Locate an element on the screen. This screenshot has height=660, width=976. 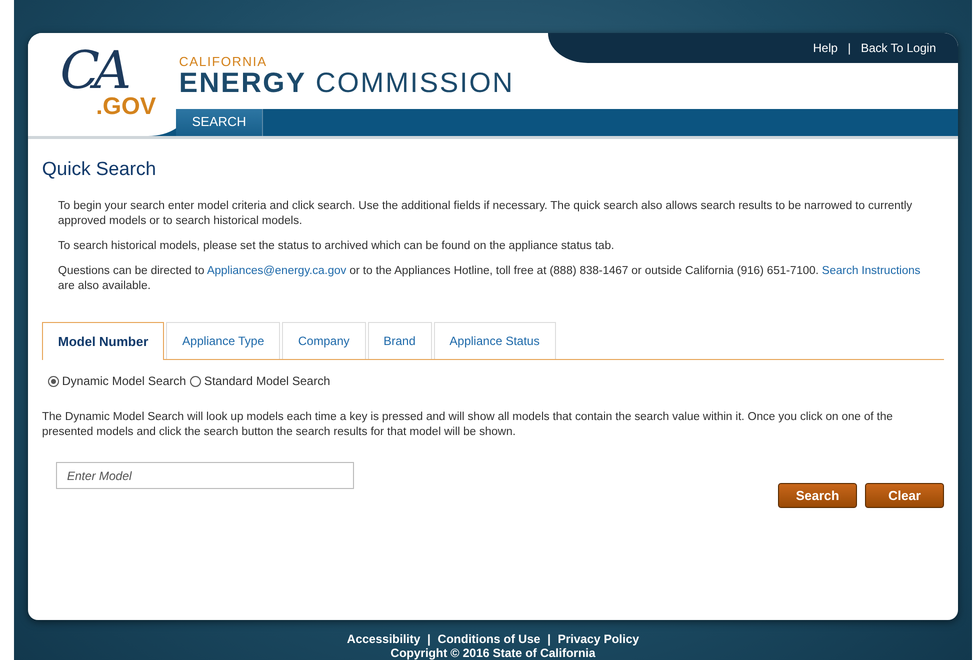
intro-paragraph: To search historical models, please set the status to archived which can be found on the appliance status tab. is located at coordinates (337, 246).